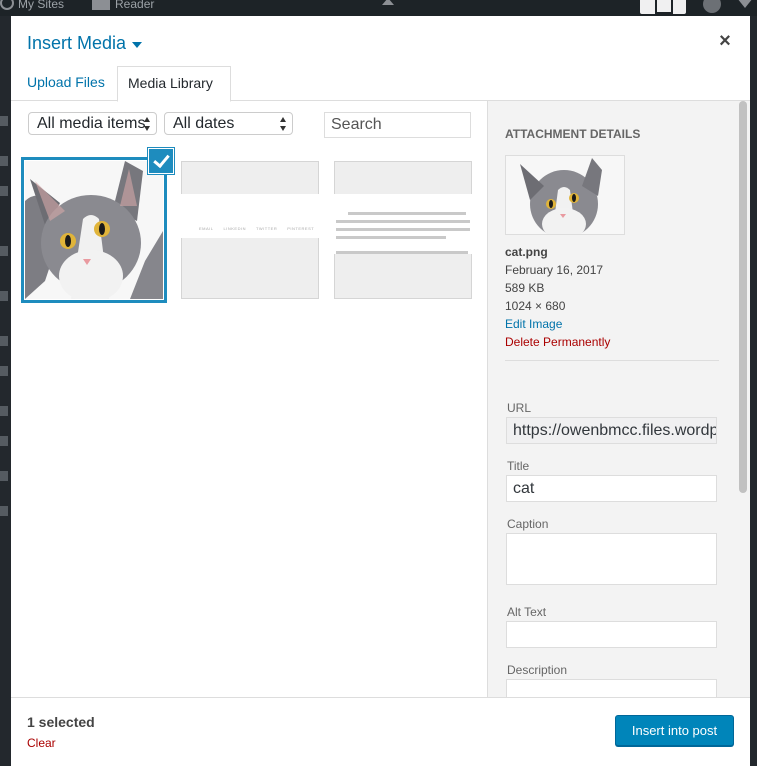 The height and width of the screenshot is (766, 757). What do you see at coordinates (66, 83) in the screenshot?
I see `tab-upload-files: Upload Files` at bounding box center [66, 83].